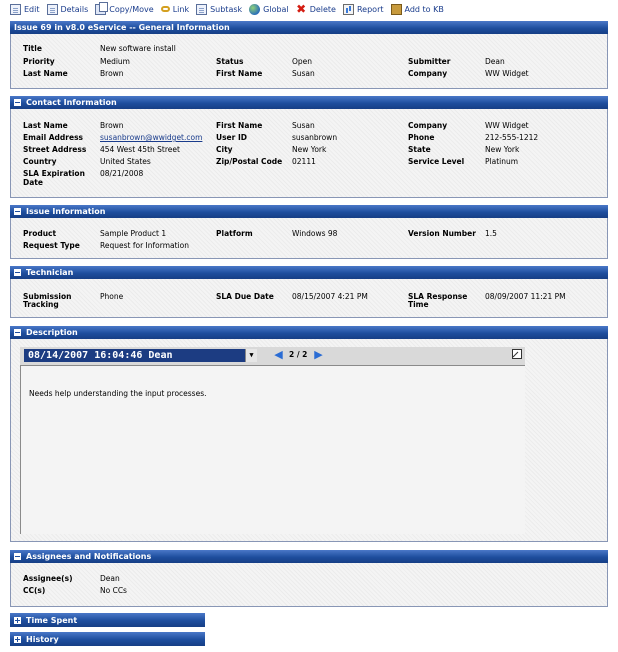 This screenshot has height=652, width=618. What do you see at coordinates (234, 233) in the screenshot?
I see `platform-label: Platform` at bounding box center [234, 233].